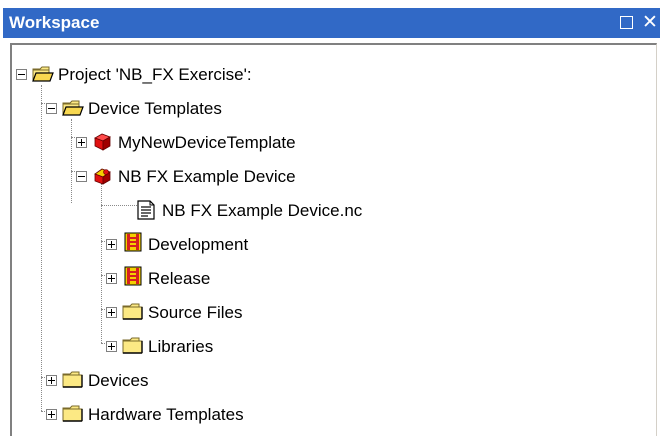 The width and height of the screenshot is (665, 436). What do you see at coordinates (102, 176) in the screenshot?
I see `device-icon` at bounding box center [102, 176].